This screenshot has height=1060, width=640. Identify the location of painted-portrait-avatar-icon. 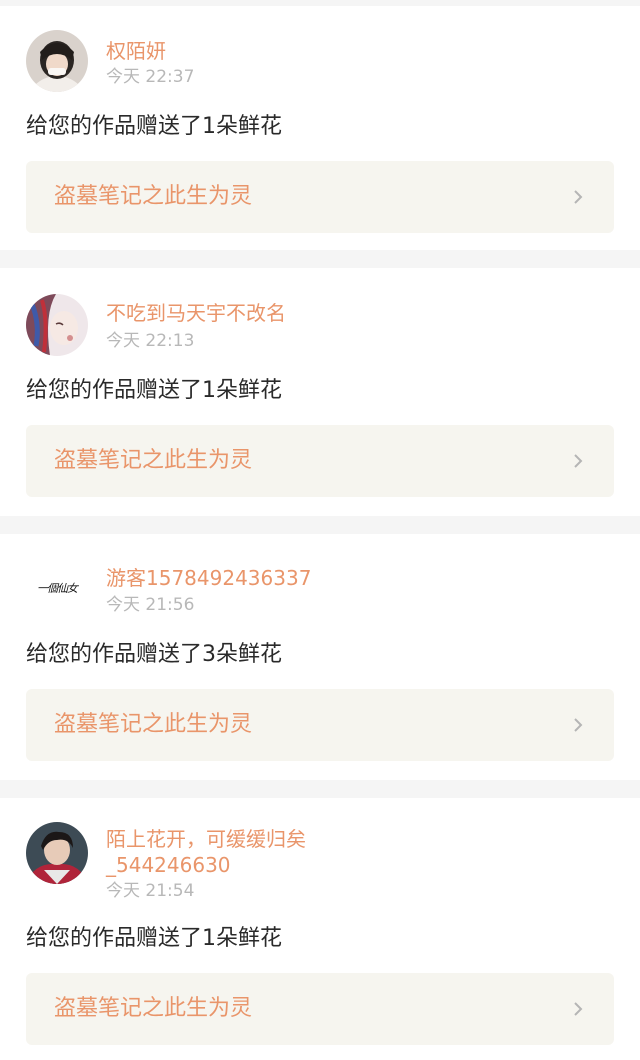
(57, 325).